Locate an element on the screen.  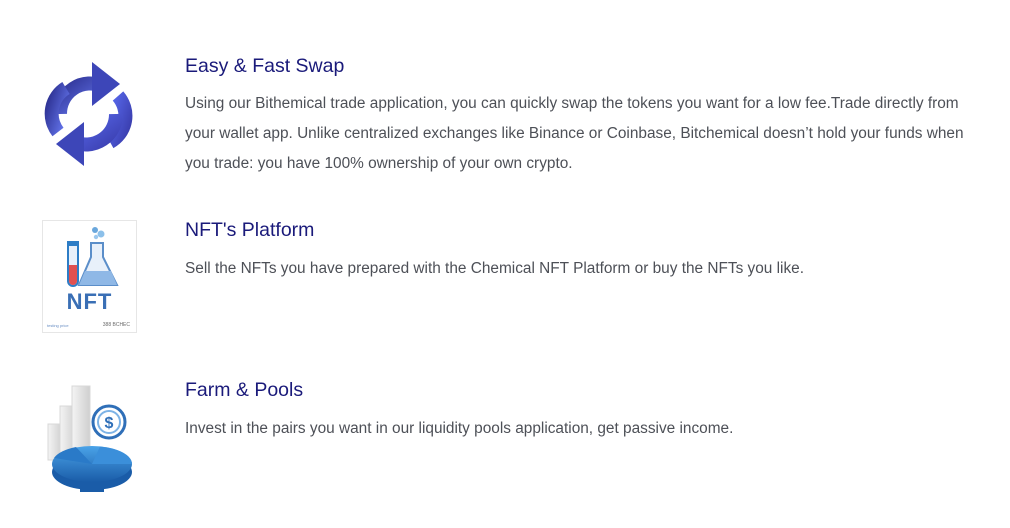
feature-title: Easy & Fast Swap is located at coordinates (265, 66).